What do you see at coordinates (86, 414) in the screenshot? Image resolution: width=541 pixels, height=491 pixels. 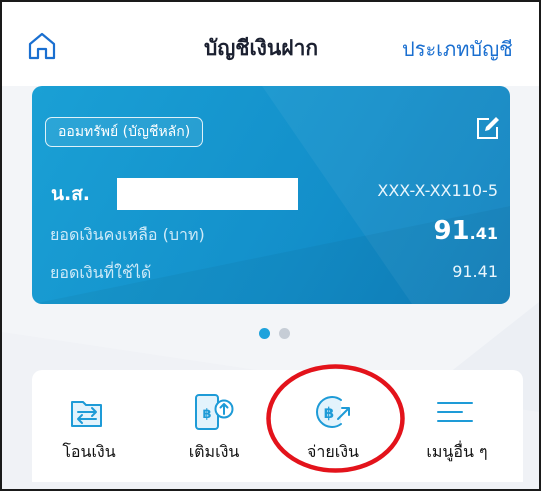 I see `transfer-icon` at bounding box center [86, 414].